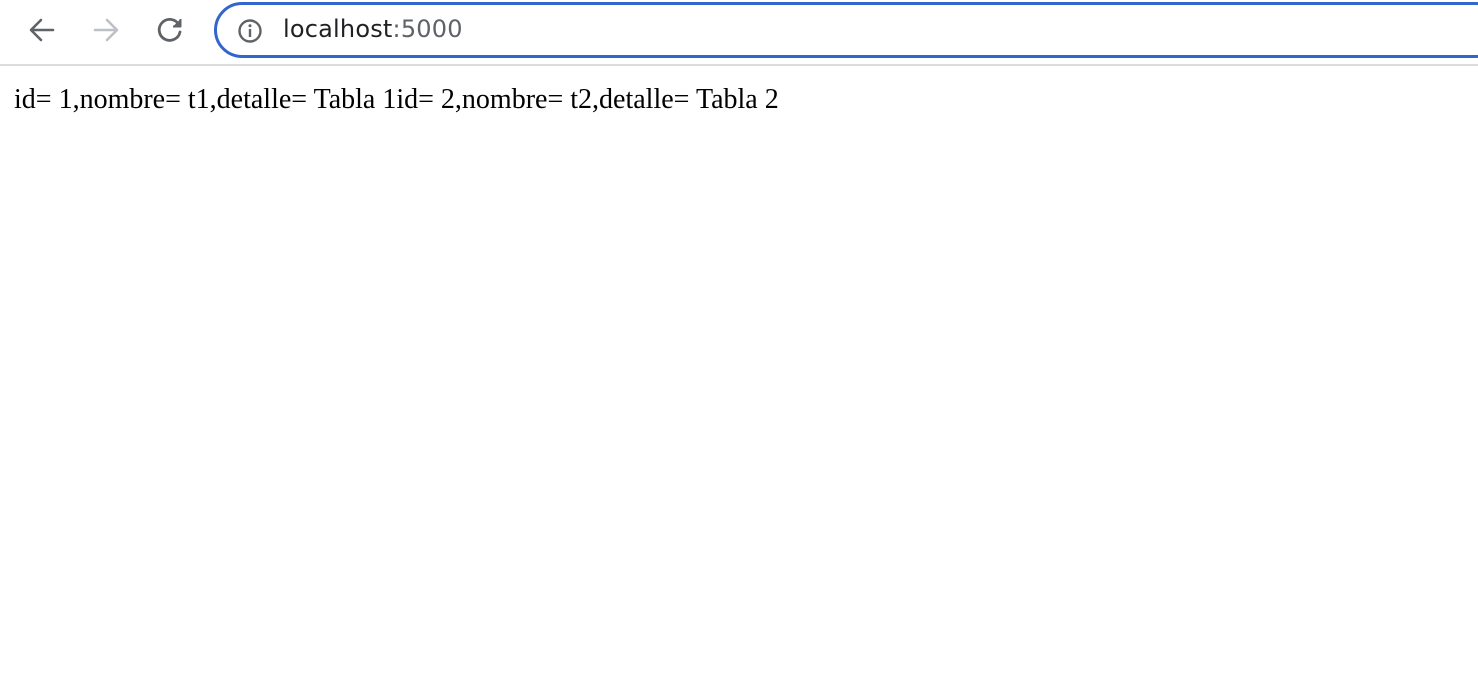 This screenshot has height=698, width=1478. Describe the element at coordinates (250, 31) in the screenshot. I see `info-icon` at that location.